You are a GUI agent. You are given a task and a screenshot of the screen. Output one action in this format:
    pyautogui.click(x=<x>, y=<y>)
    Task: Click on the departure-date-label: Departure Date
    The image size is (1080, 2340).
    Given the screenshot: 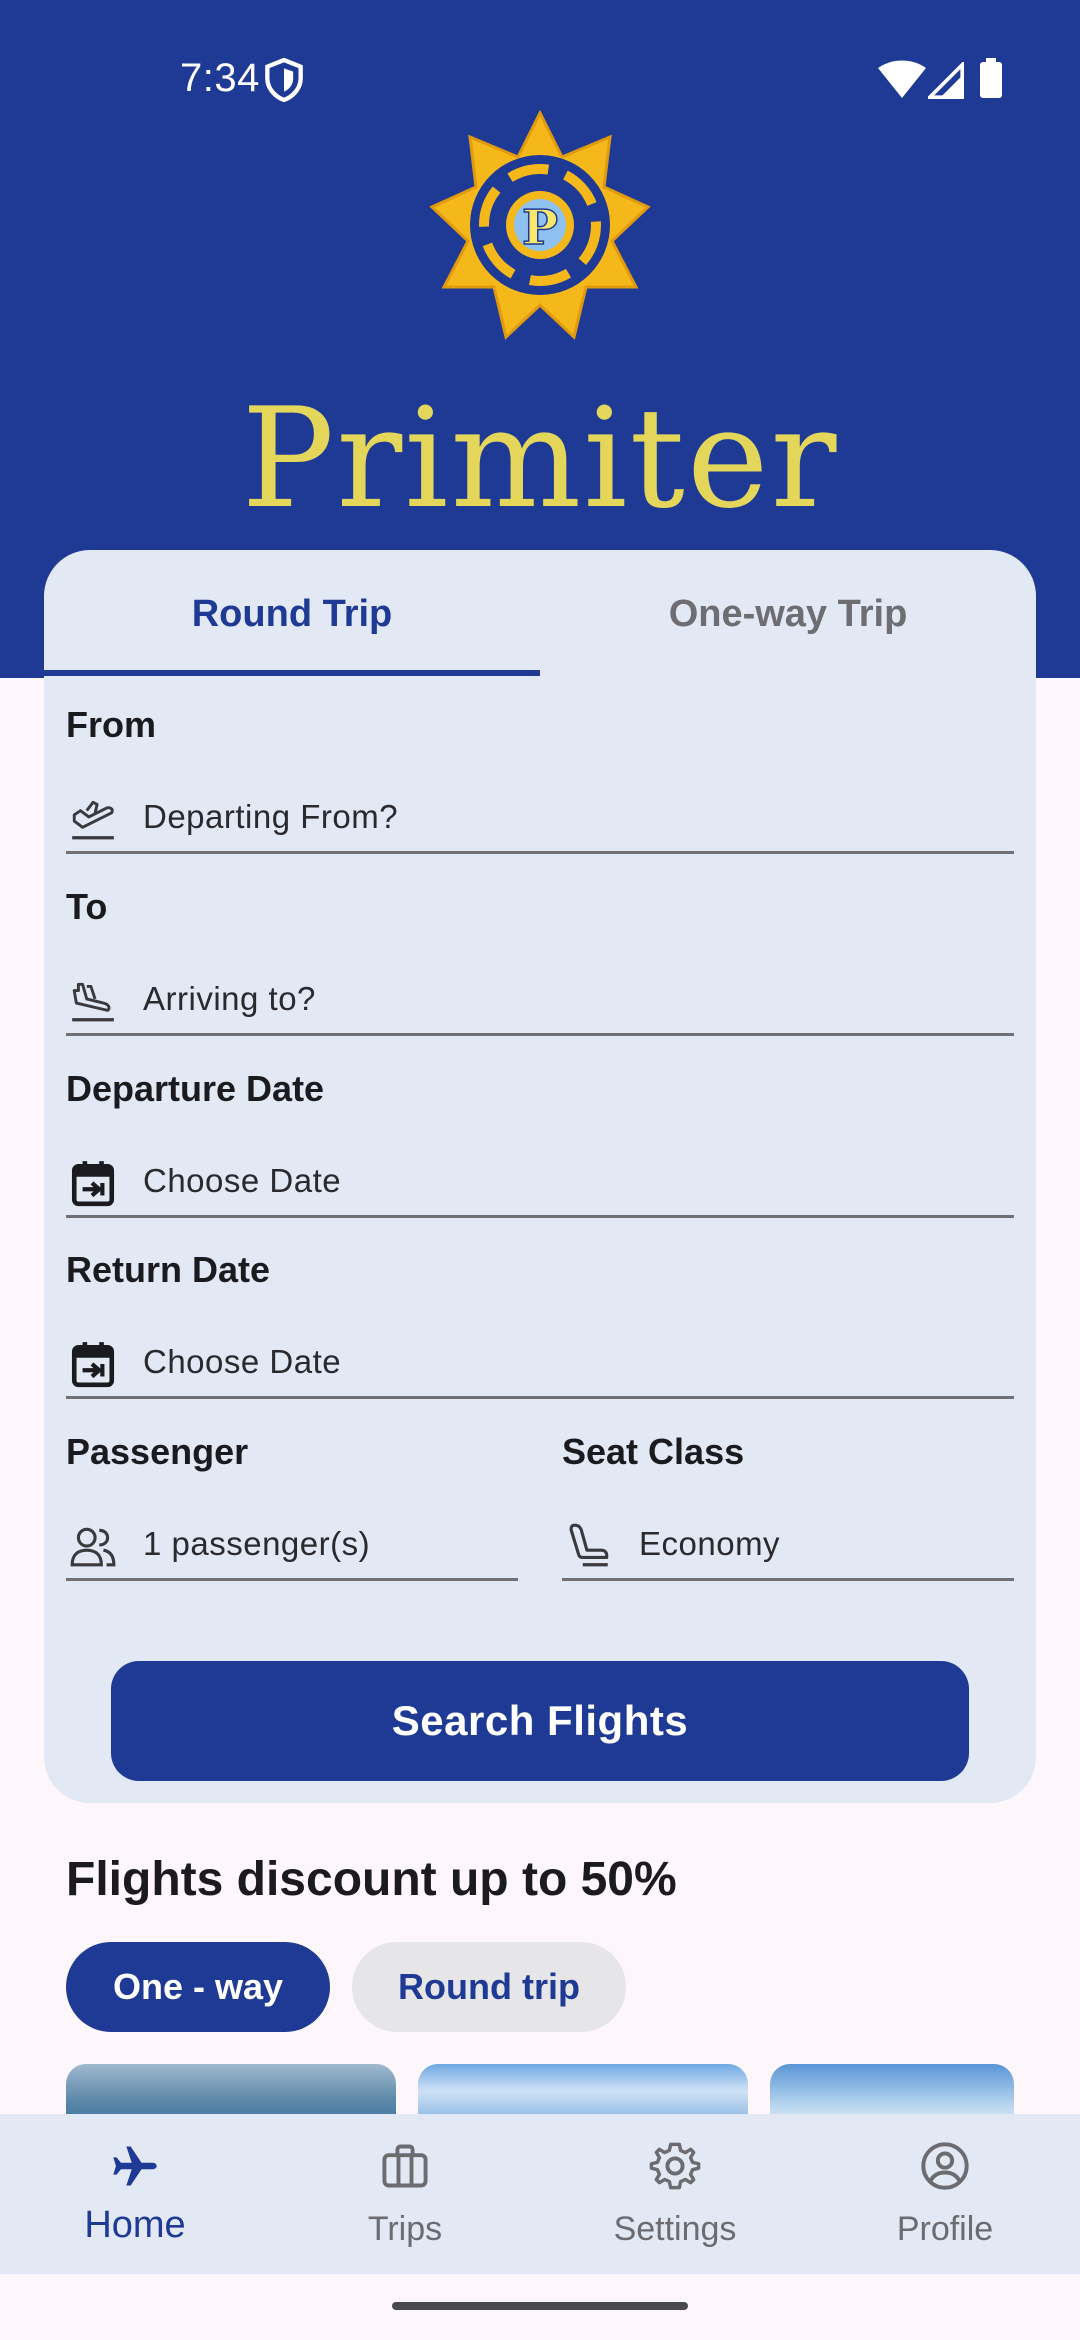 What is the action you would take?
    pyautogui.click(x=195, y=1088)
    